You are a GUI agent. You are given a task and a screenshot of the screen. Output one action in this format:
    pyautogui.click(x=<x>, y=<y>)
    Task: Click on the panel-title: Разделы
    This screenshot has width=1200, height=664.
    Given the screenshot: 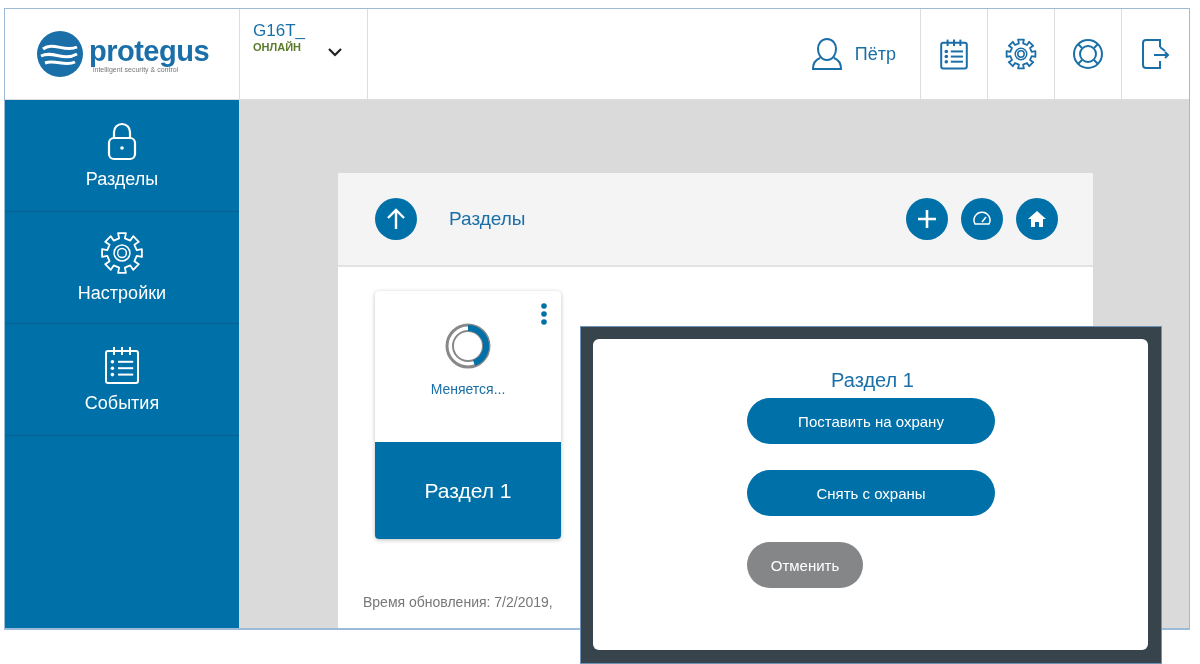 What is the action you would take?
    pyautogui.click(x=488, y=219)
    